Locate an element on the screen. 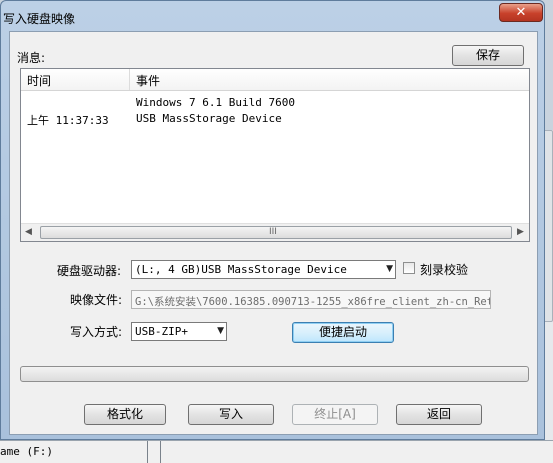 The image size is (553, 463). column-divider is located at coordinates (129, 79).